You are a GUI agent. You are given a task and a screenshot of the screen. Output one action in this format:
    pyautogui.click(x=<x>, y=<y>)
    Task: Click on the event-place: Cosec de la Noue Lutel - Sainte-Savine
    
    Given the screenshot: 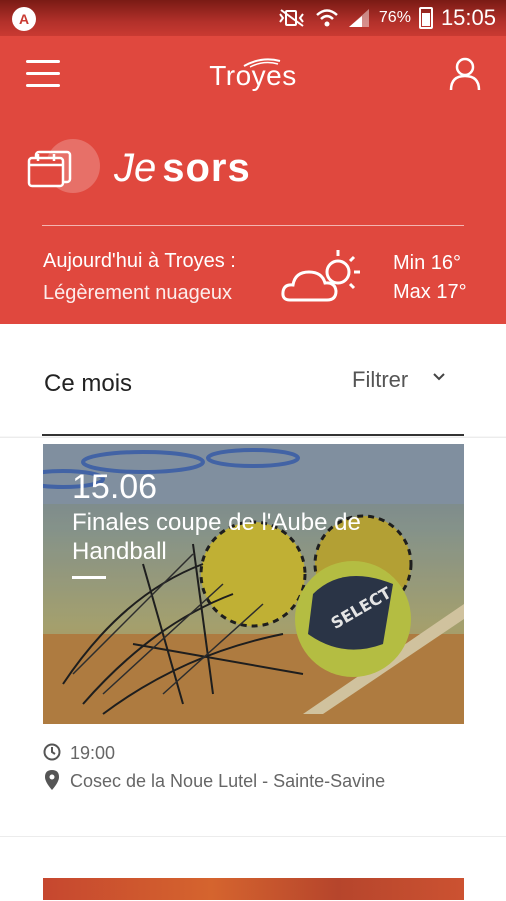 What is the action you would take?
    pyautogui.click(x=228, y=781)
    